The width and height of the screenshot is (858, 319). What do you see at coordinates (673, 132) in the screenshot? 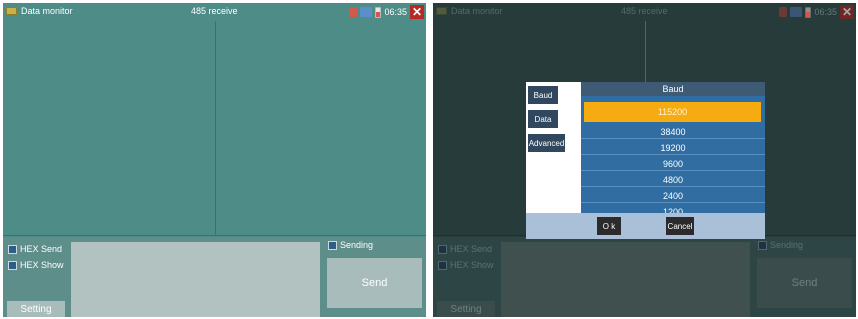
I see `baud-option: 38400` at bounding box center [673, 132].